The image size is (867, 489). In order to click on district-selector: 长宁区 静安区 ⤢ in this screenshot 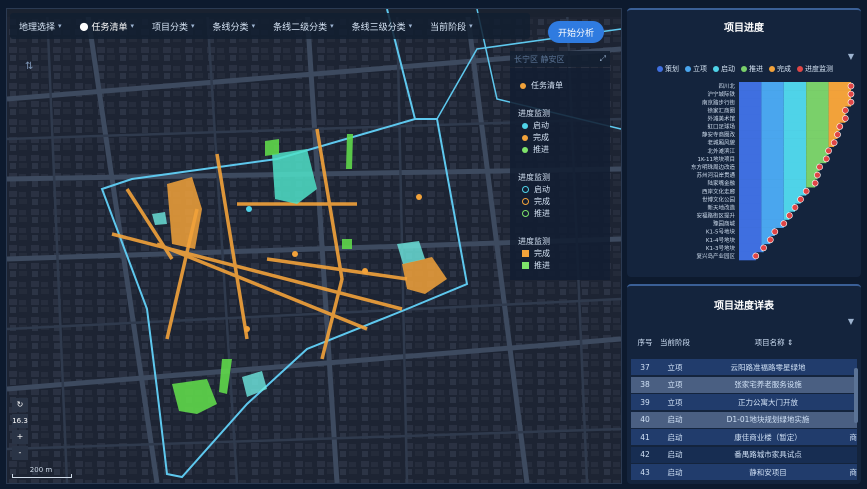, I will do `click(560, 59)`.